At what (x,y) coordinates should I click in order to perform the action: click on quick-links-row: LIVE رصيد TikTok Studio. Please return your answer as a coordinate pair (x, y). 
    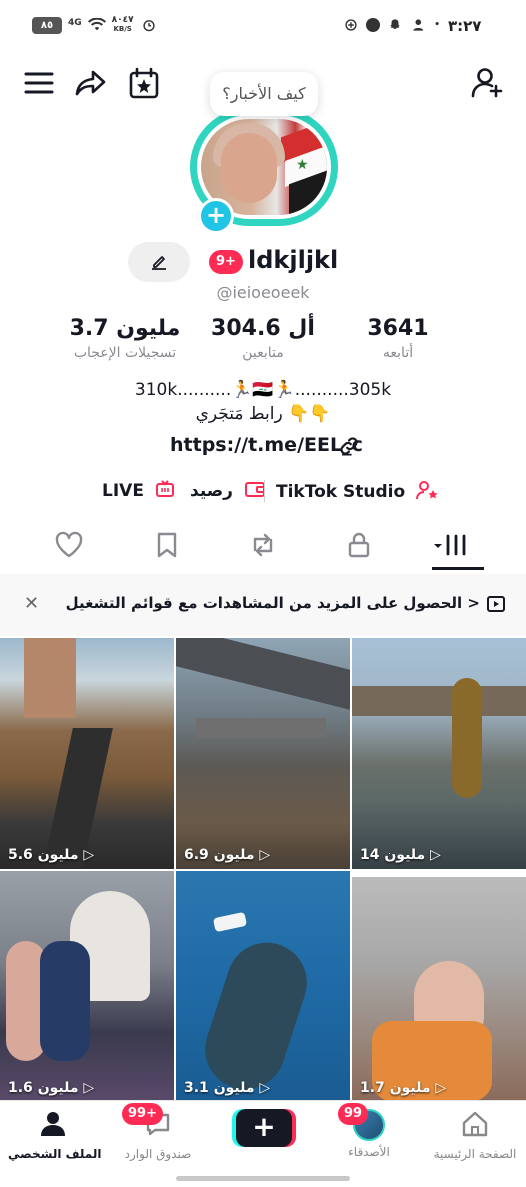
    Looking at the image, I should click on (263, 491).